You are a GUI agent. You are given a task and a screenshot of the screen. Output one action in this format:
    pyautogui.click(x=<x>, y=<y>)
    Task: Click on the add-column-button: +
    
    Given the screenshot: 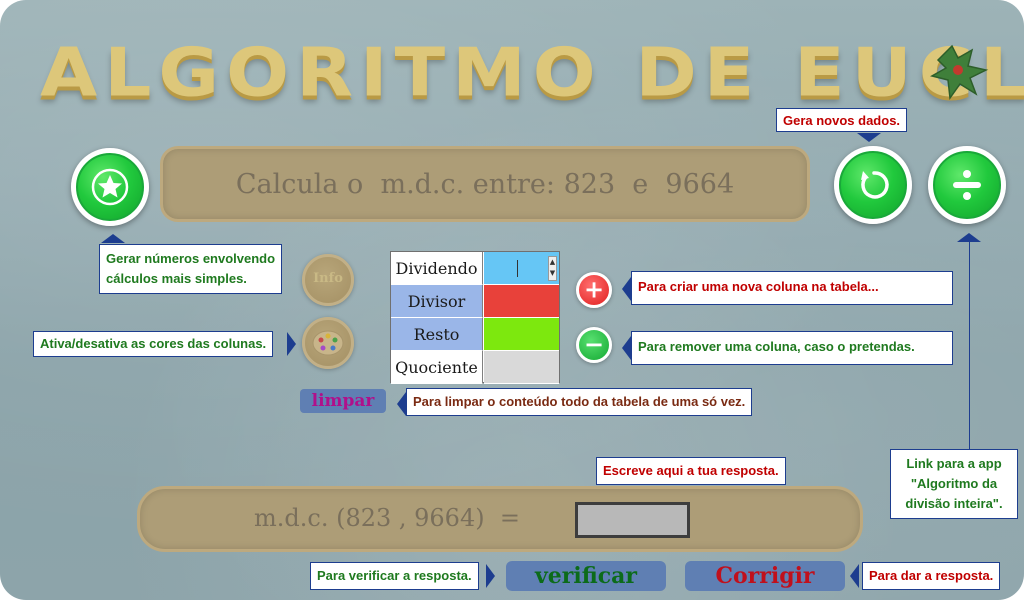 What is the action you would take?
    pyautogui.click(x=594, y=290)
    